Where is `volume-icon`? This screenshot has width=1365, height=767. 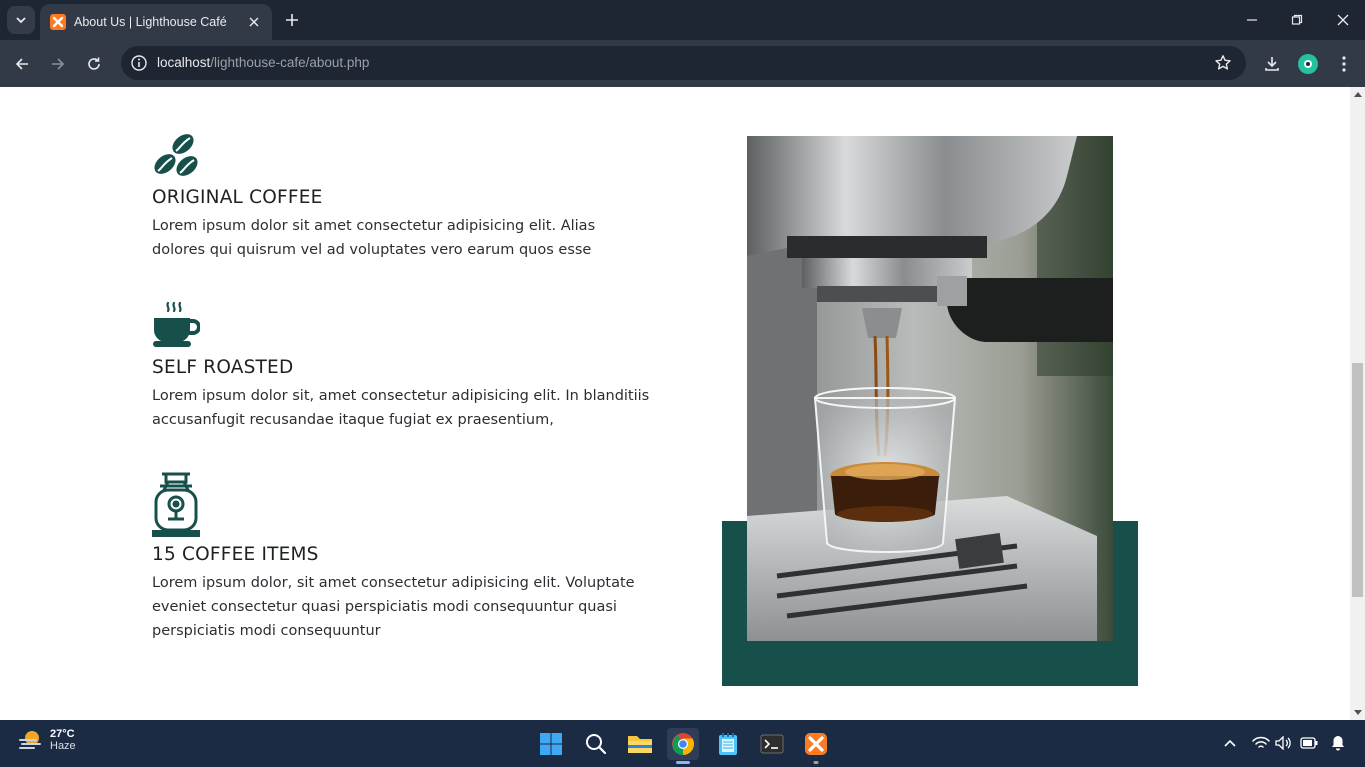
volume-icon is located at coordinates (1284, 743).